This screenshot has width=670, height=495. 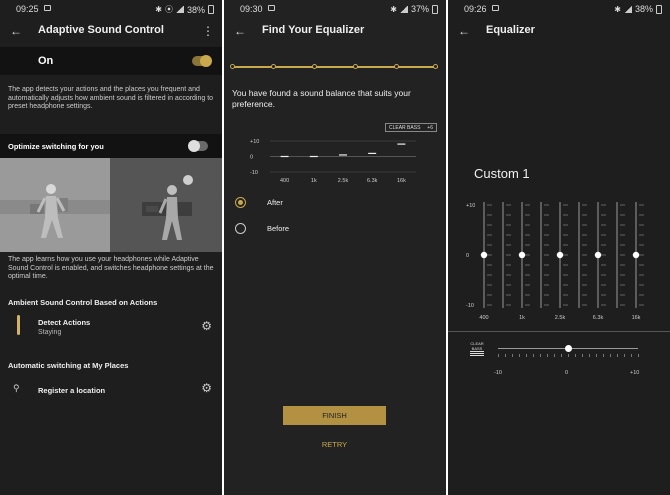 I want to click on status-bar: 09:30 ✱ 37%, so click(x=335, y=9).